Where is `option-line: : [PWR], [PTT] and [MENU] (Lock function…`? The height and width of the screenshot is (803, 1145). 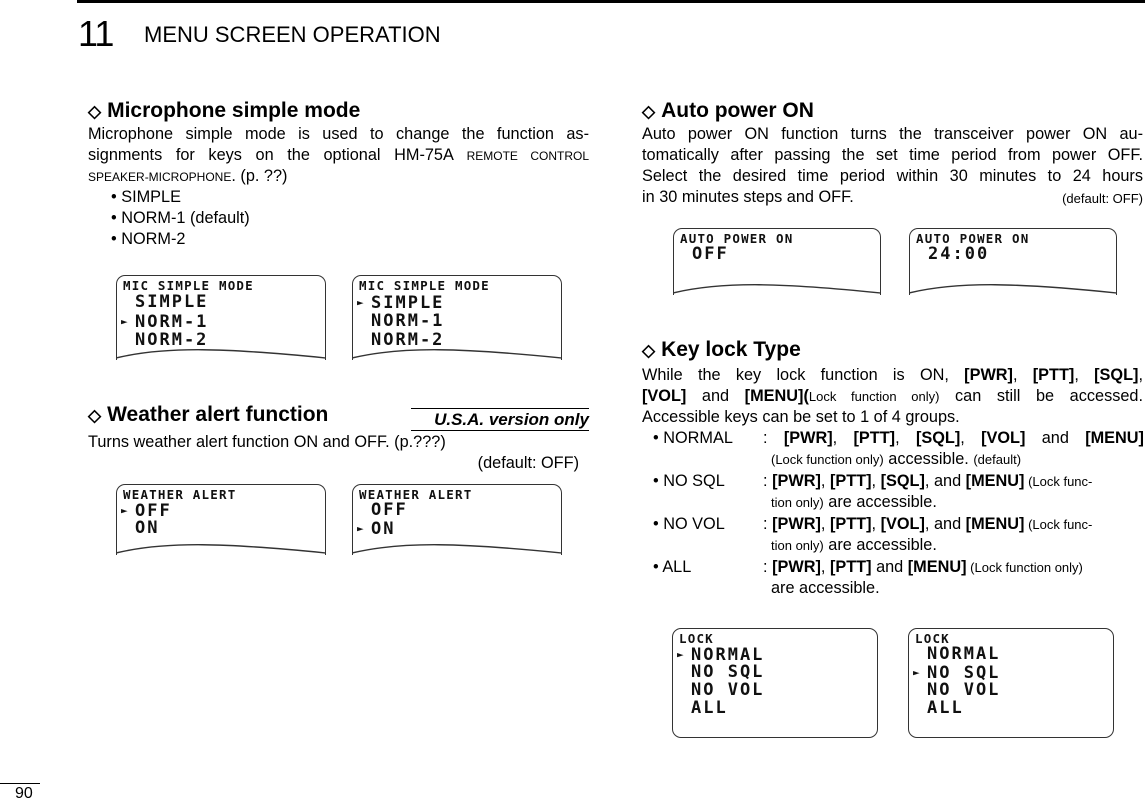 option-line: : [PWR], [PTT] and [MENU] (Lock function… is located at coordinates (953, 567).